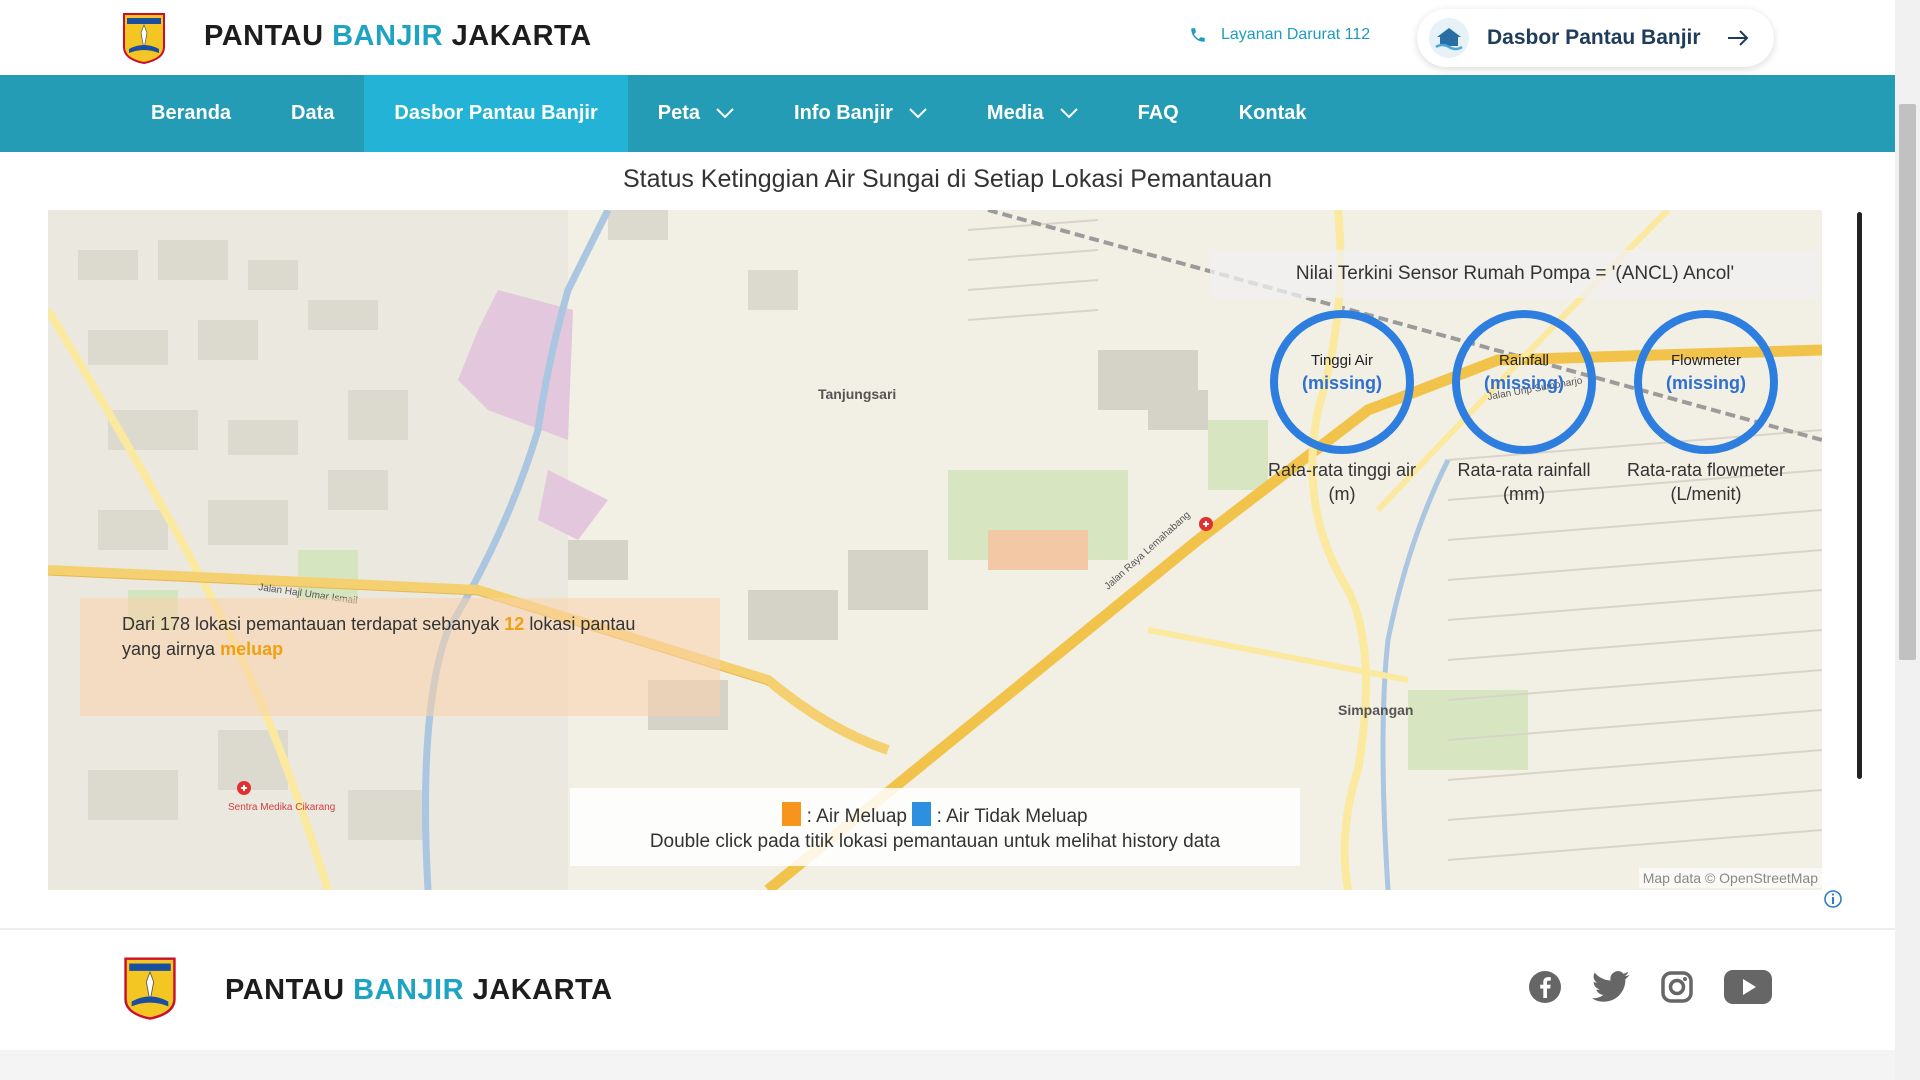 The image size is (1920, 1080). I want to click on gauge-caption-unit: (m), so click(1342, 494).